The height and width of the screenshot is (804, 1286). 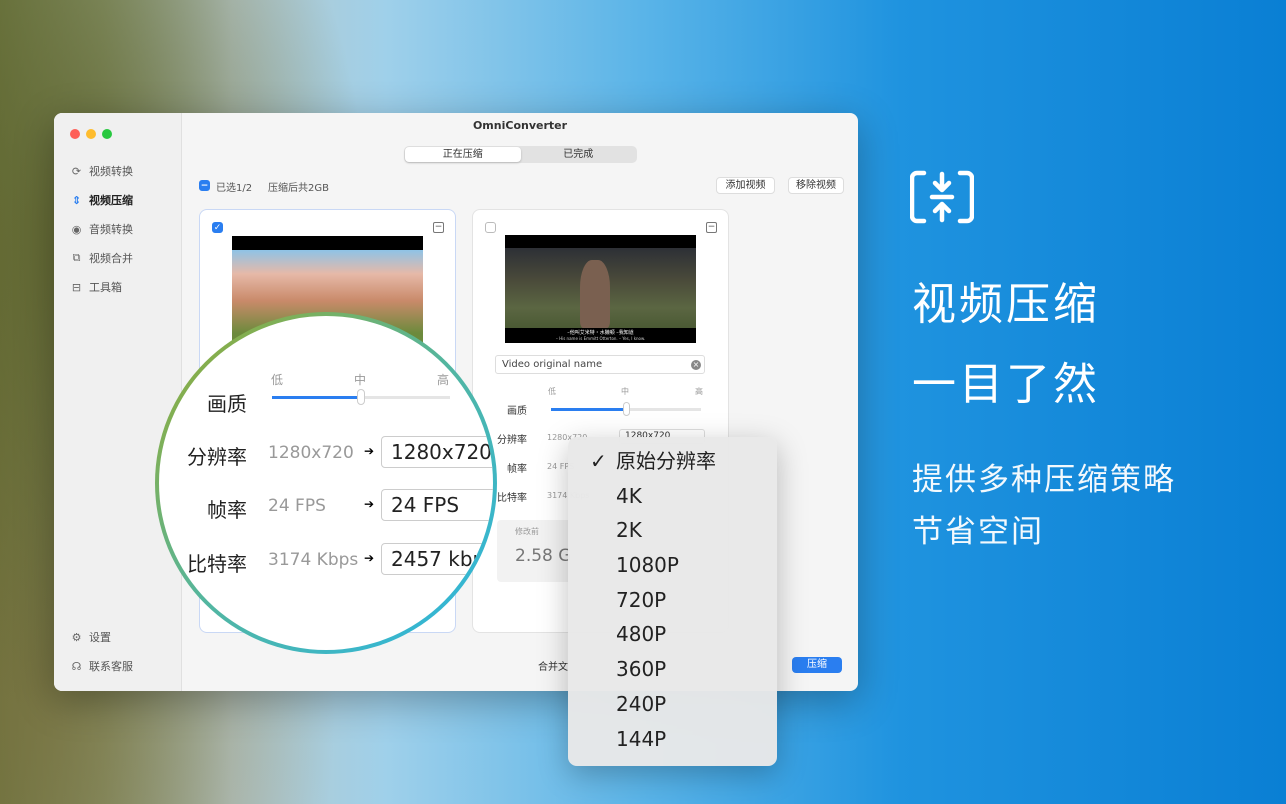 I want to click on minimize-button, so click(x=91, y=134).